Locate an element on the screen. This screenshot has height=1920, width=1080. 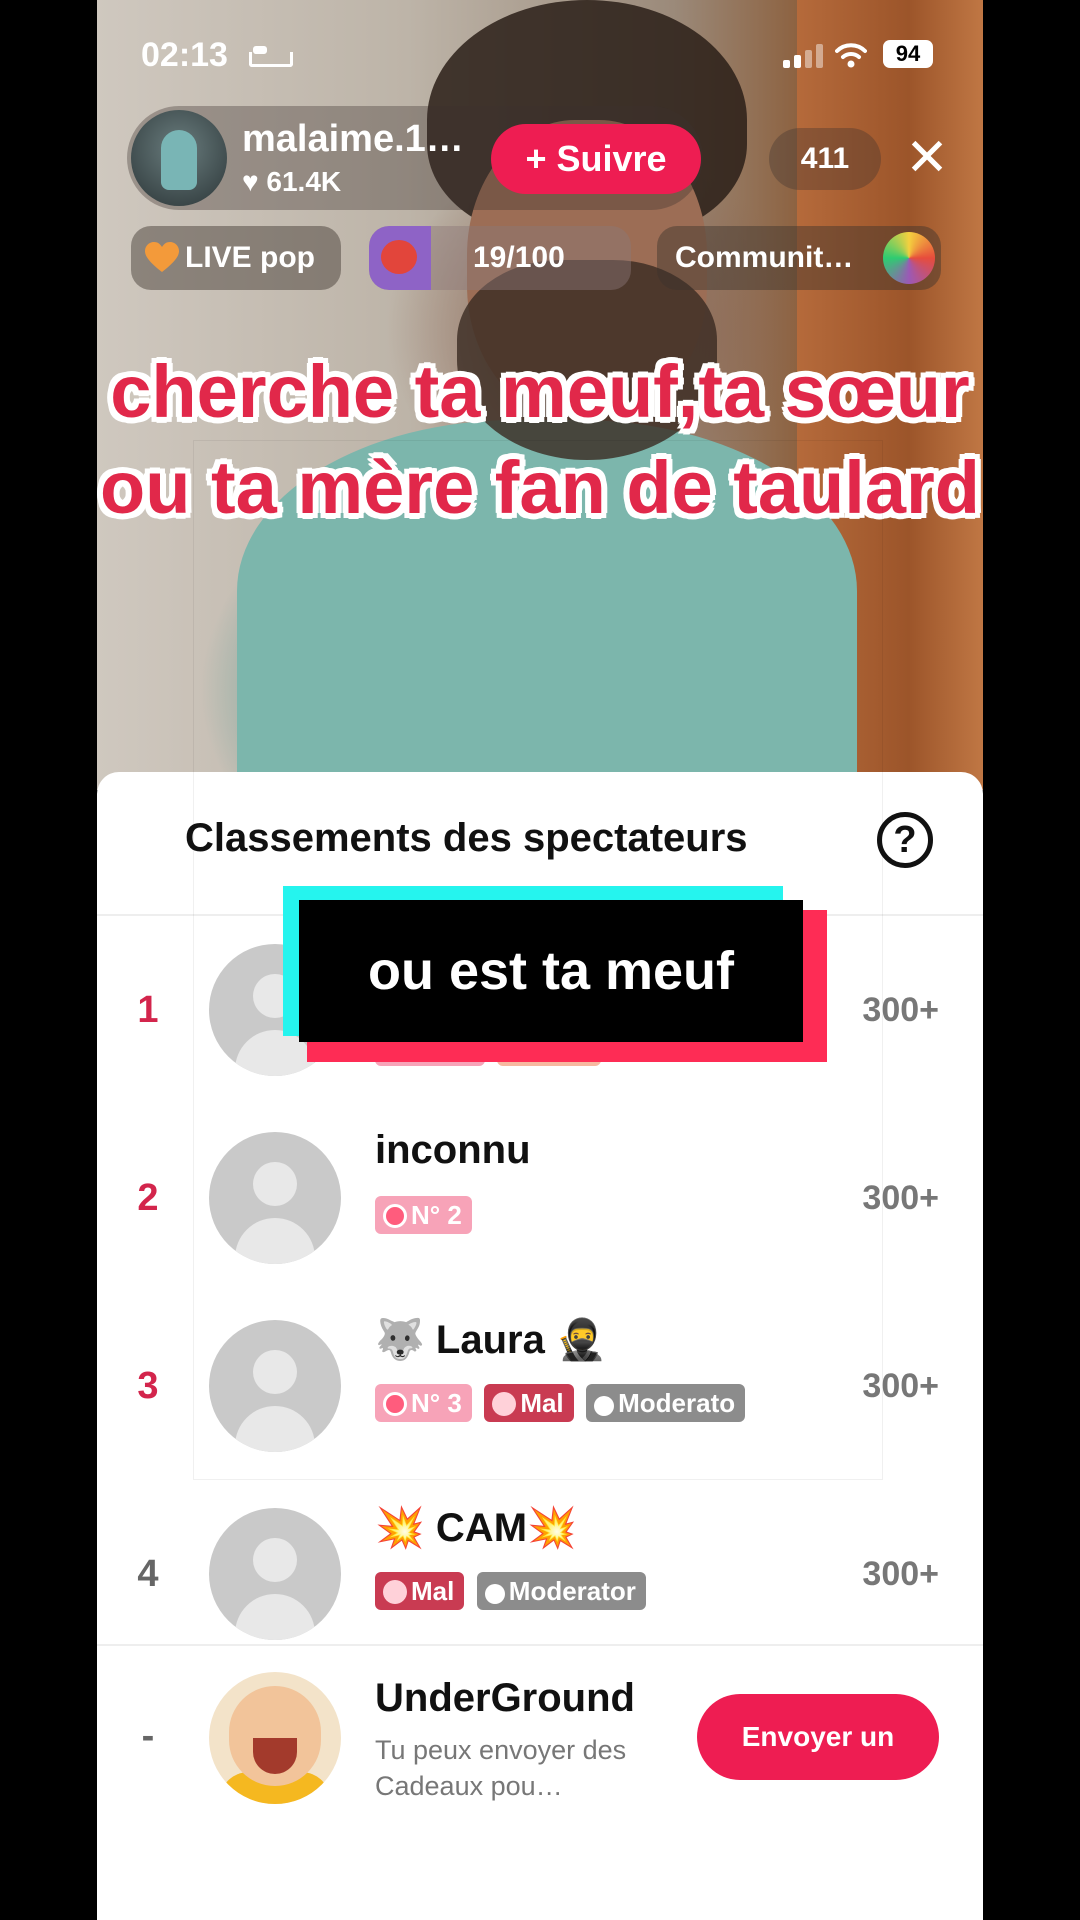
goal-chip: 19/100 is located at coordinates (500, 258).